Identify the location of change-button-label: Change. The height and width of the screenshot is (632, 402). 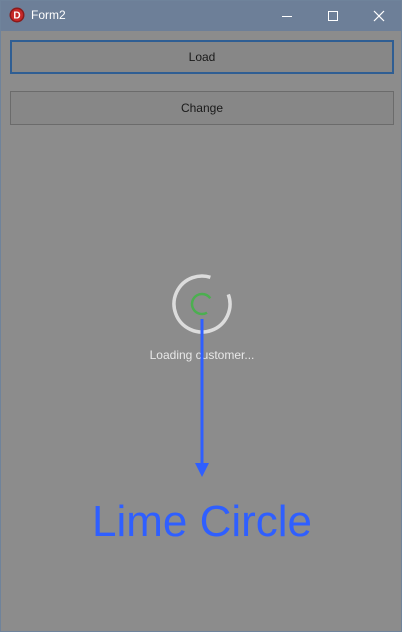
(202, 108).